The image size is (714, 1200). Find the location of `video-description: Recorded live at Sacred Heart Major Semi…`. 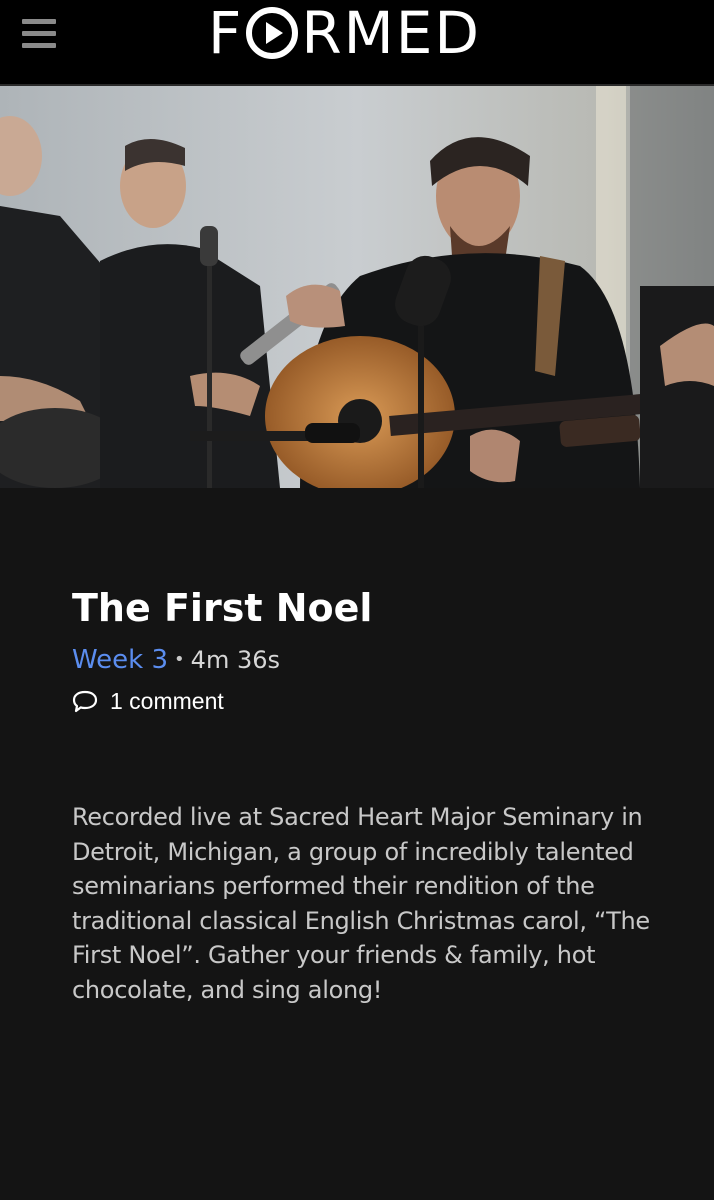

video-description: Recorded live at Sacred Heart Major Semi… is located at coordinates (361, 903).